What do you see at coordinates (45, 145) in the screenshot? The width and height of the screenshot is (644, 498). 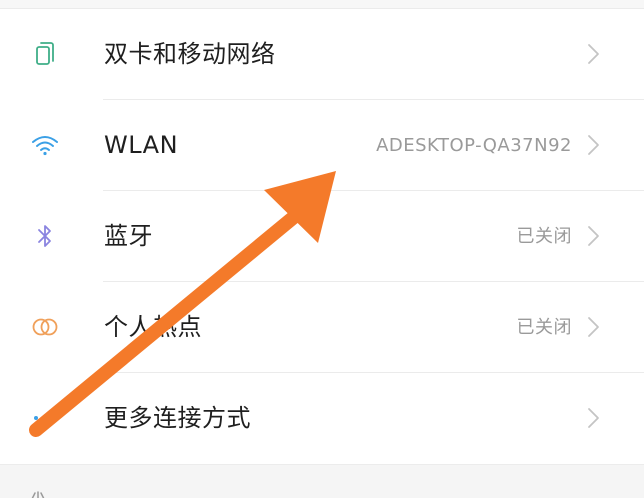 I see `wifi-icon` at bounding box center [45, 145].